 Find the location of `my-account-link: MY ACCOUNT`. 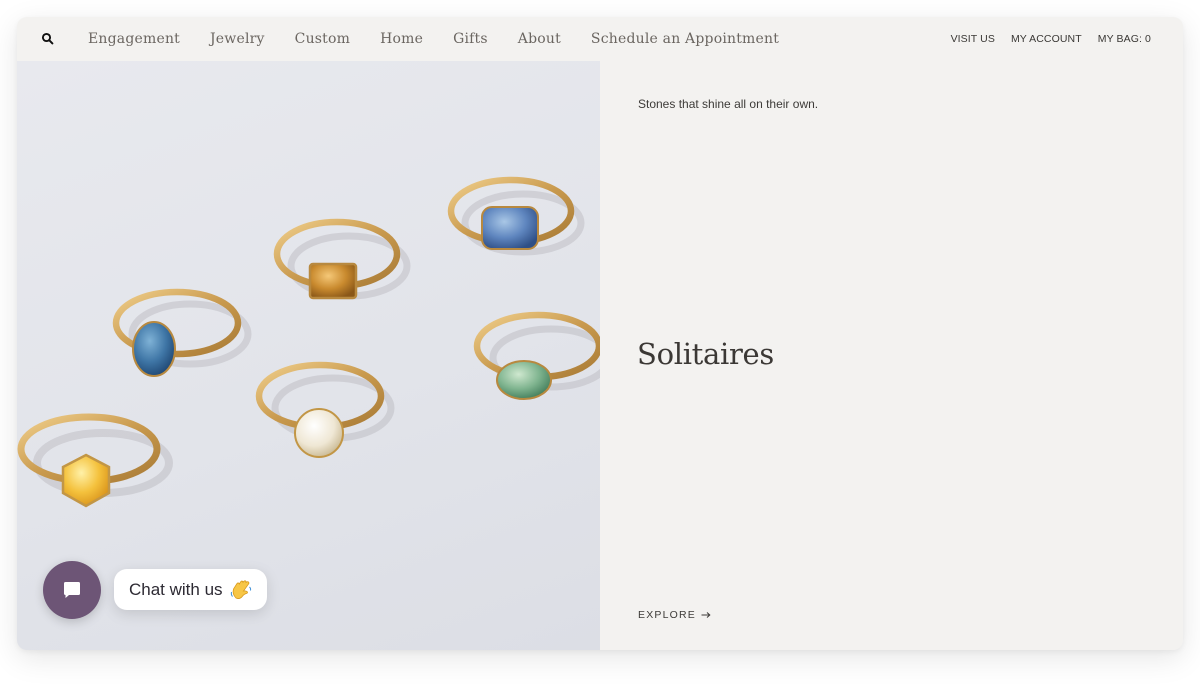

my-account-link: MY ACCOUNT is located at coordinates (1046, 39).